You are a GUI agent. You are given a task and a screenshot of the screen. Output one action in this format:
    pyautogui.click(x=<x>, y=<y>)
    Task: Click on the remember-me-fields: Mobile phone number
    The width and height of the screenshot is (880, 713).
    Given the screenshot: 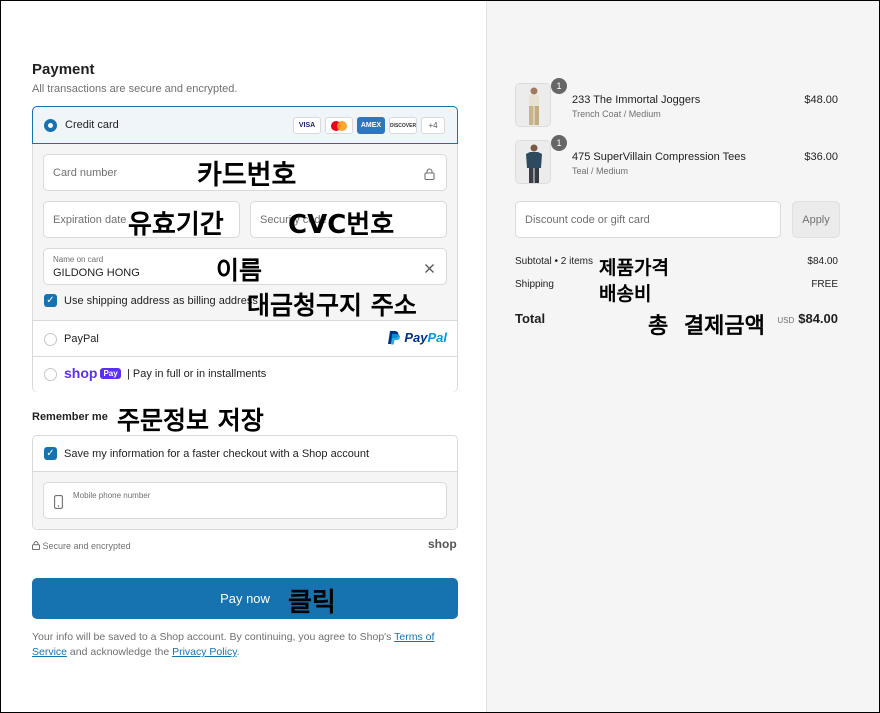 What is the action you would take?
    pyautogui.click(x=245, y=500)
    